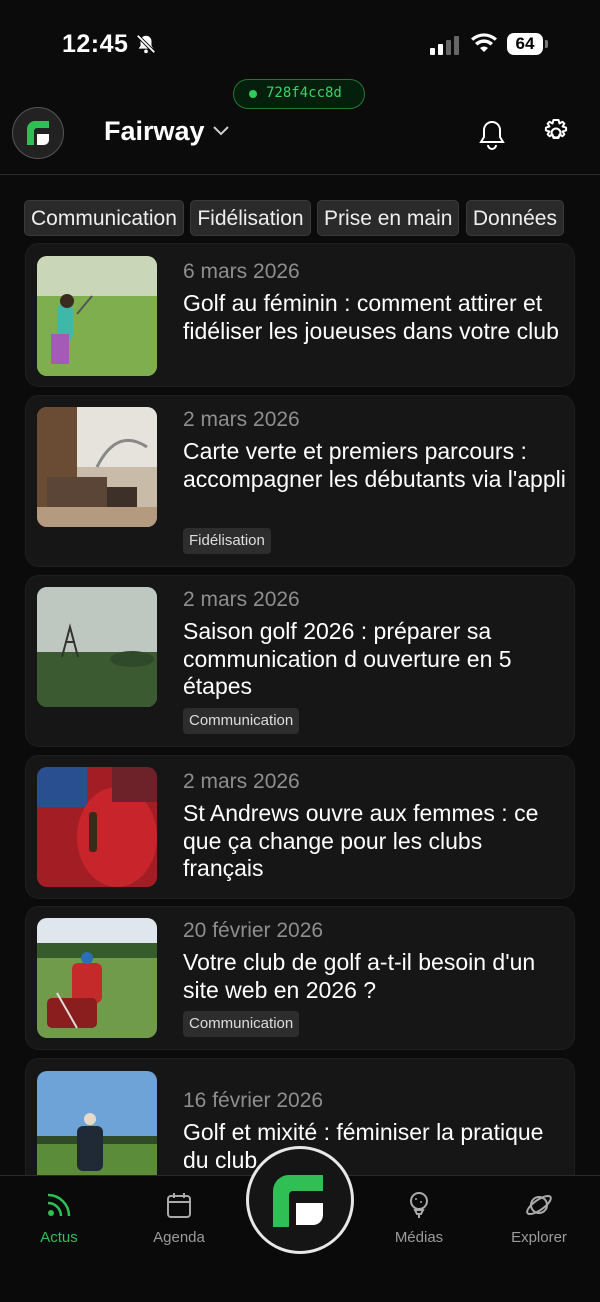 This screenshot has width=600, height=1302. Describe the element at coordinates (59, 1237) in the screenshot. I see `tab-label: Actus` at that location.